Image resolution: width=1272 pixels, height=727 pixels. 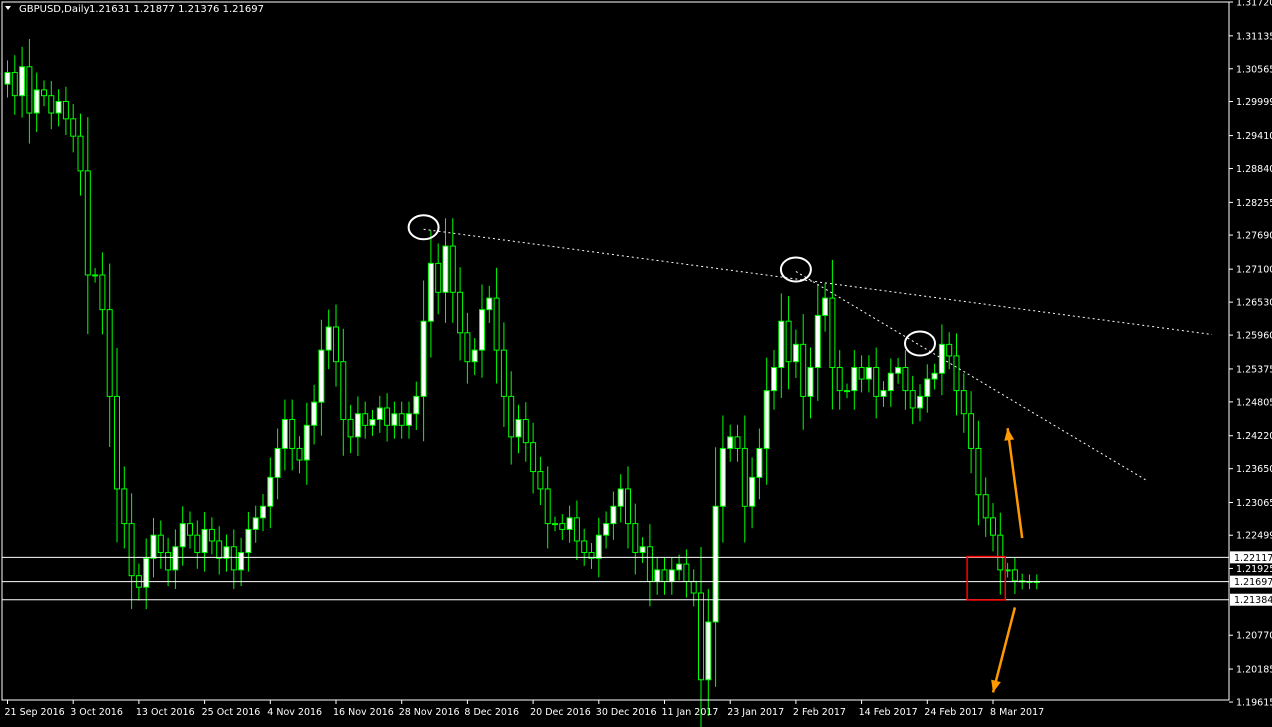 What do you see at coordinates (165, 712) in the screenshot?
I see `date-tick-label: 13 Oct 2016` at bounding box center [165, 712].